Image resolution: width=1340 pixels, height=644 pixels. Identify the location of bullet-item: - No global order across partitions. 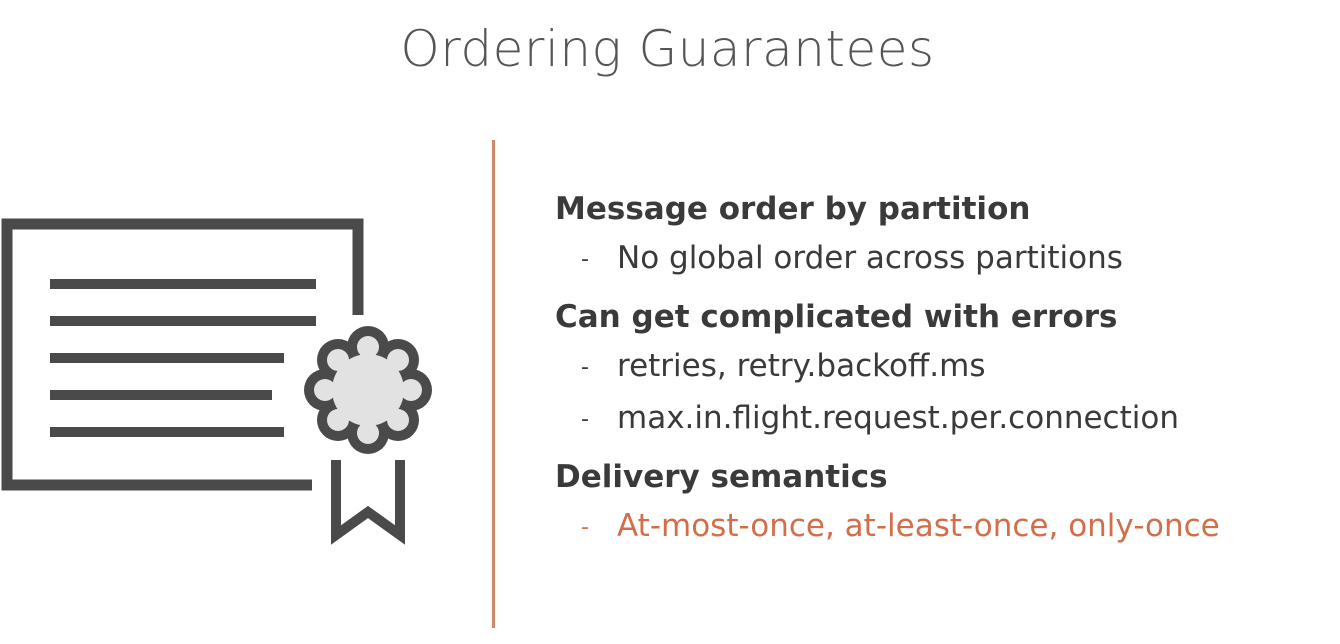
(945, 258).